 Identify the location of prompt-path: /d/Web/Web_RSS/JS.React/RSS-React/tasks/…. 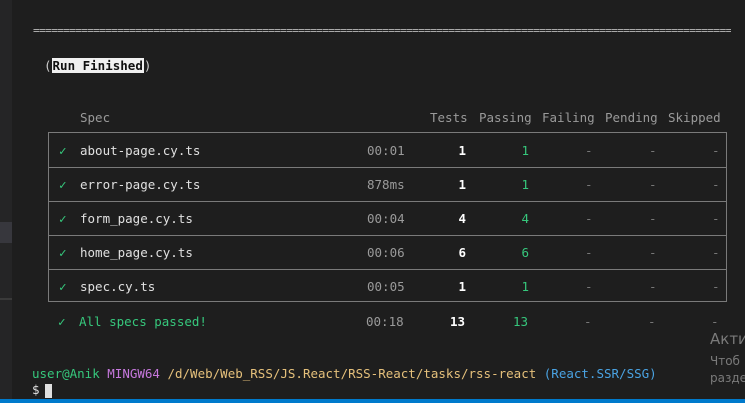
(352, 373).